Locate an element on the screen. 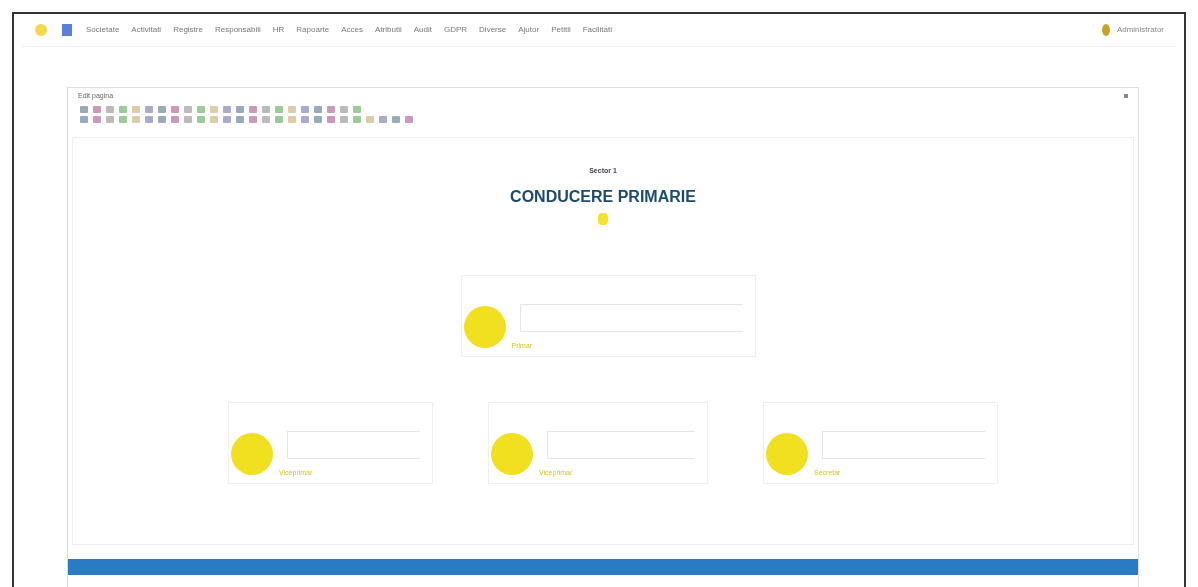 Image resolution: width=1198 pixels, height=587 pixels. nav-link: Petitii is located at coordinates (561, 30).